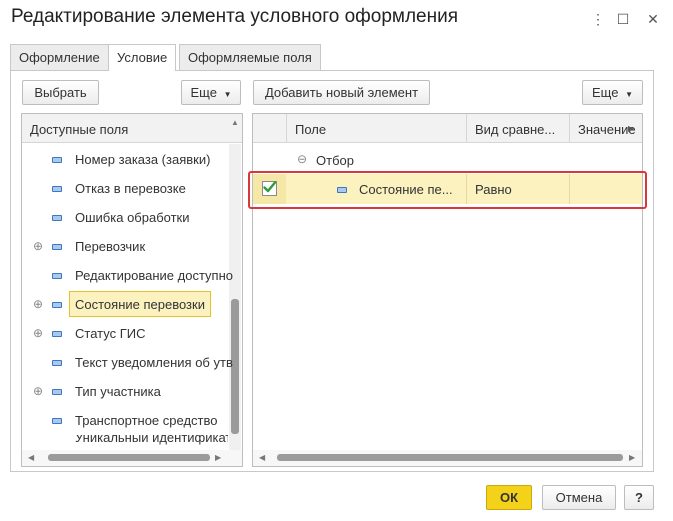  What do you see at coordinates (335, 160) in the screenshot?
I see `group-label: Отбор` at bounding box center [335, 160].